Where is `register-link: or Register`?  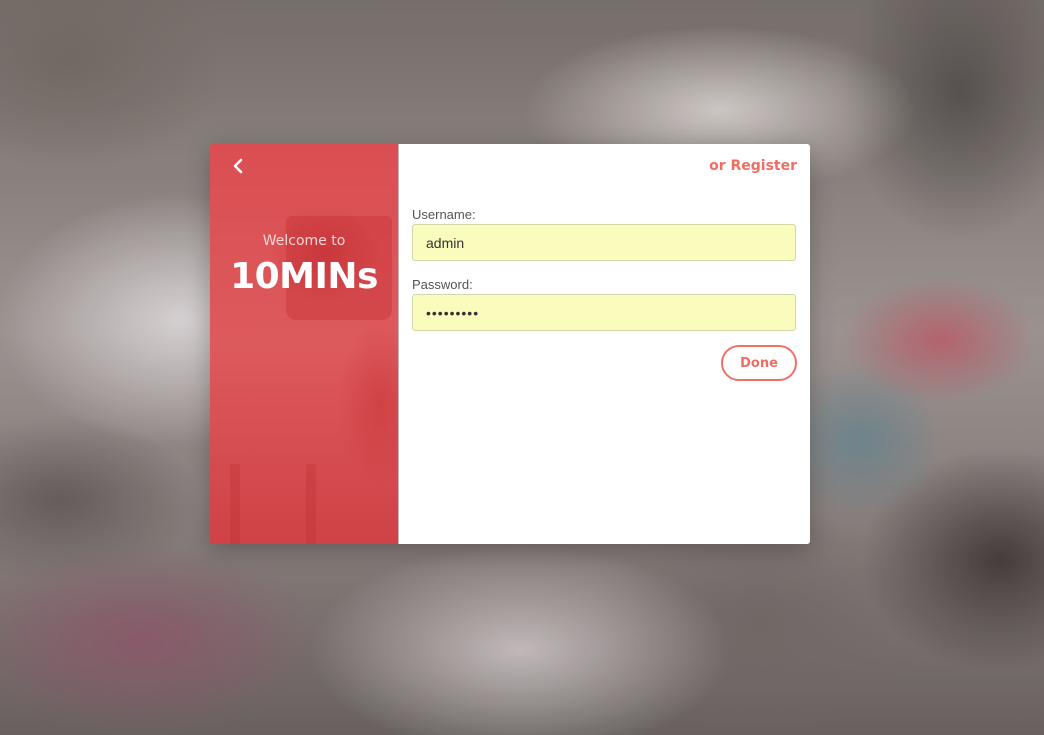
register-link: or Register is located at coordinates (753, 166).